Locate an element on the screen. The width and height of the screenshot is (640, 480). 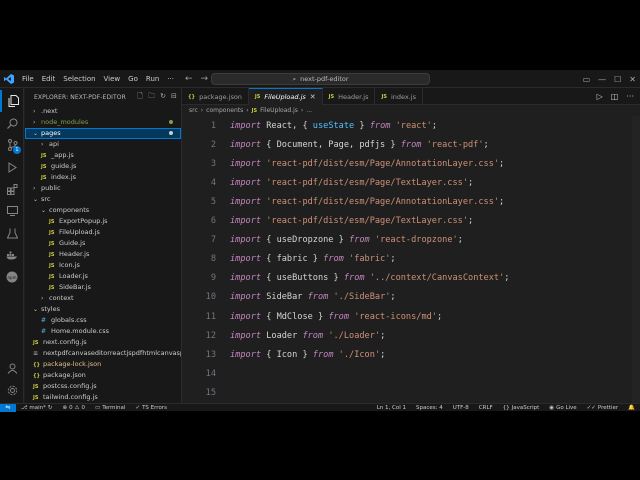
breadcrumb-src: src is located at coordinates (193, 110).